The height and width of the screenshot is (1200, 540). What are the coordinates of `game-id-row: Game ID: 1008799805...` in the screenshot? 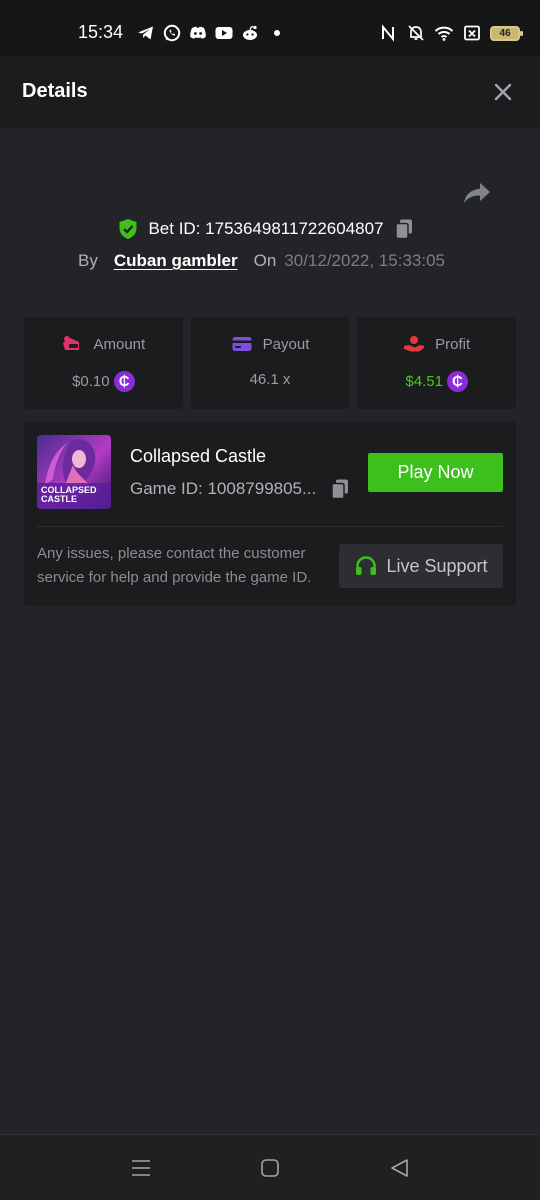 It's located at (240, 489).